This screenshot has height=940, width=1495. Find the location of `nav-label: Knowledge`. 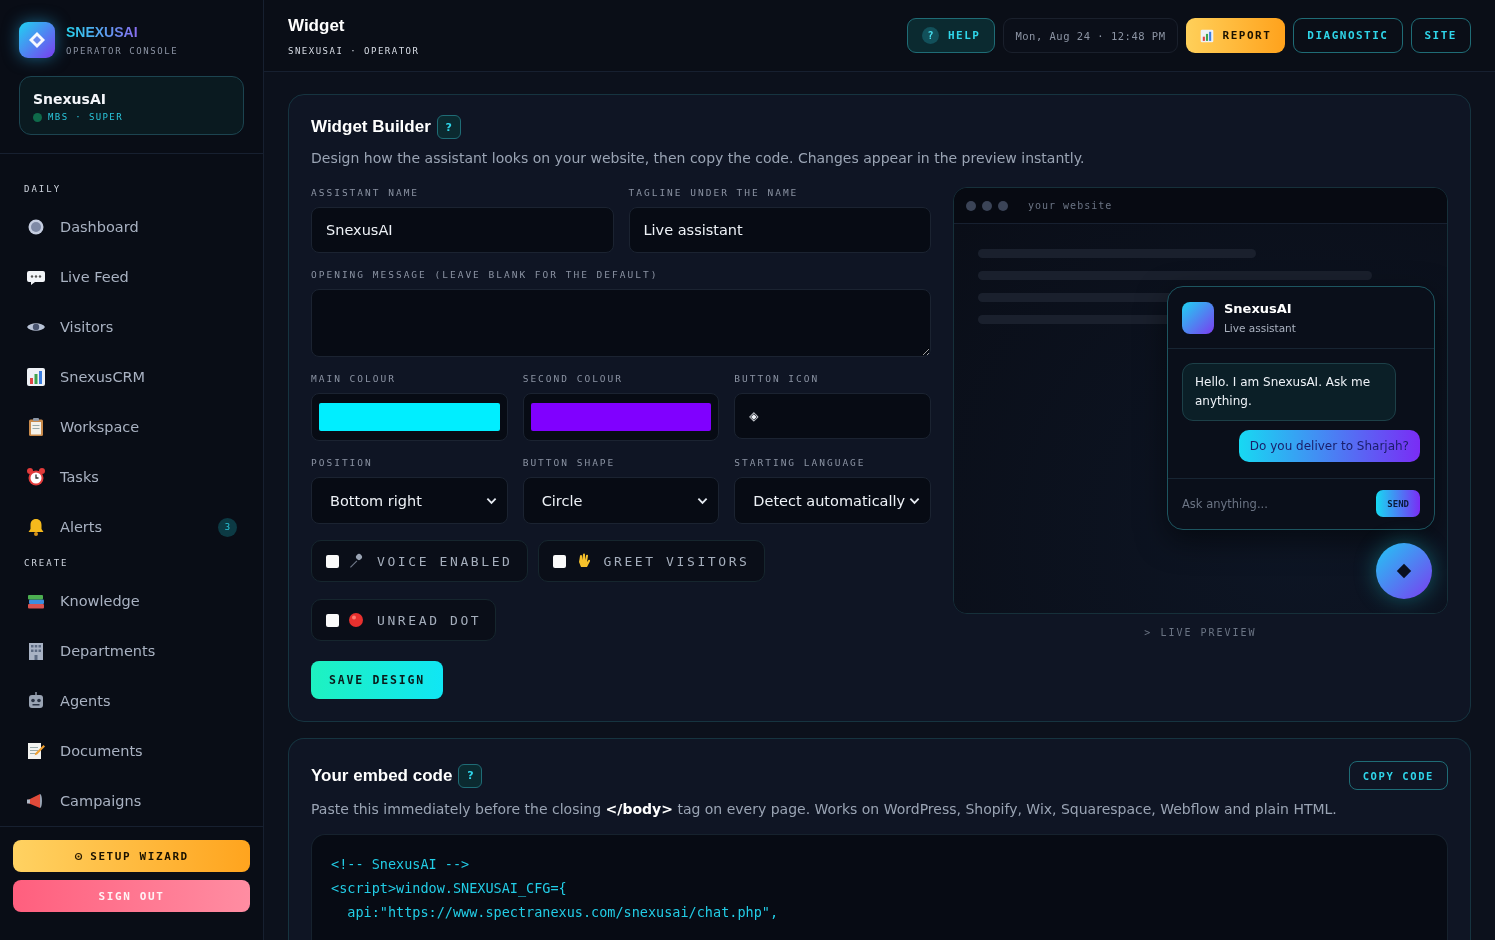

nav-label: Knowledge is located at coordinates (100, 601).